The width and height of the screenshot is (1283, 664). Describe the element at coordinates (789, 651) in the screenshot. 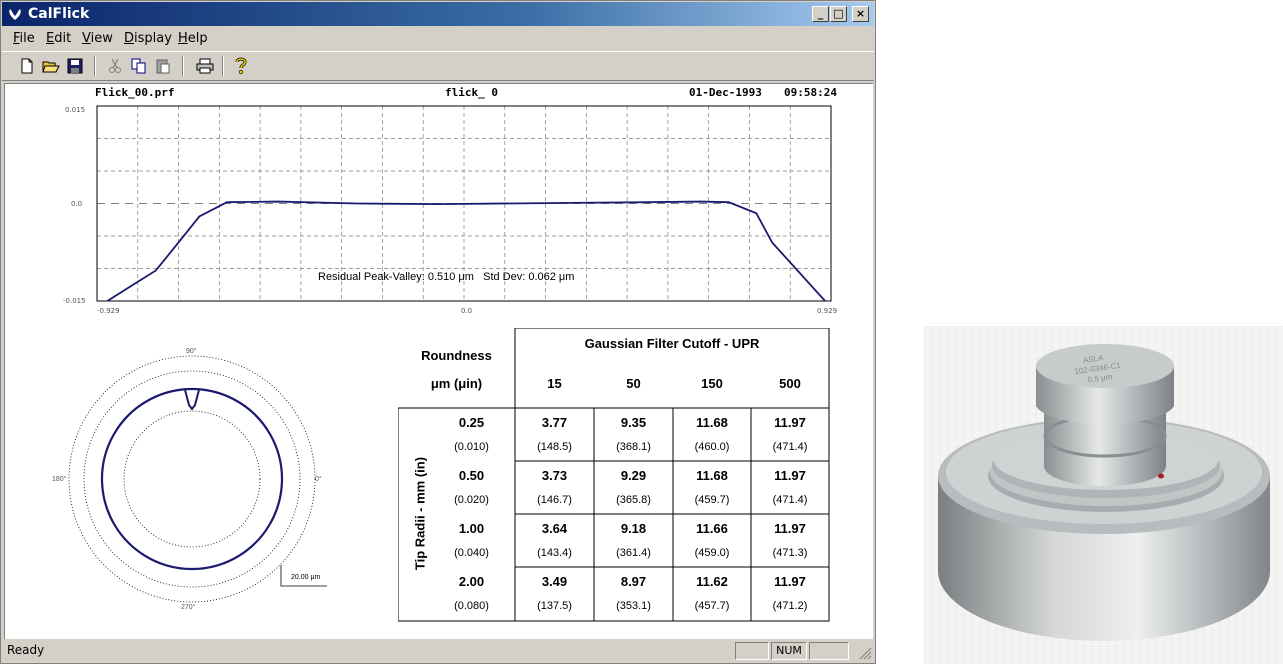

I see `num-lock-indicator: NUM` at that location.